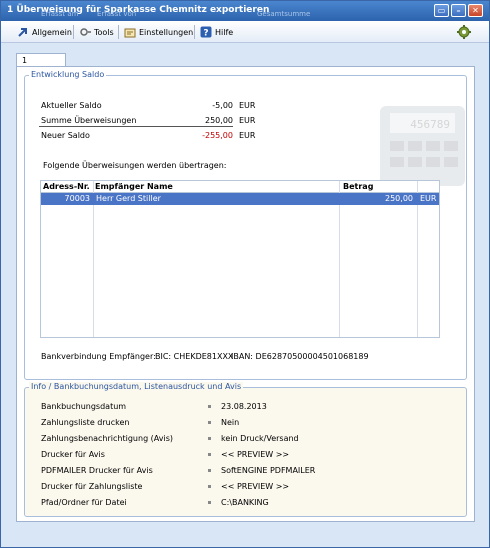 The width and height of the screenshot is (490, 548). What do you see at coordinates (71, 105) in the screenshot?
I see `aktueller-saldo-label: Aktueller Saldo` at bounding box center [71, 105].